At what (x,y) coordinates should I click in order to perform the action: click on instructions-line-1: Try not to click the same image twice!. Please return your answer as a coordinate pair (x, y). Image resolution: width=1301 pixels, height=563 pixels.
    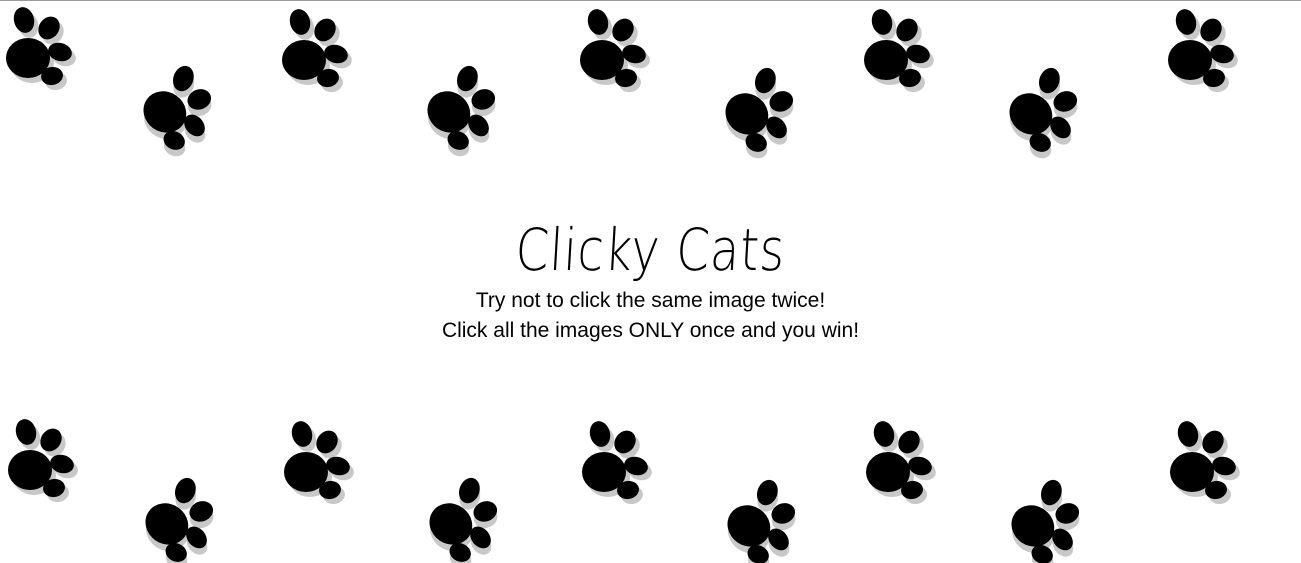
    Looking at the image, I should click on (650, 300).